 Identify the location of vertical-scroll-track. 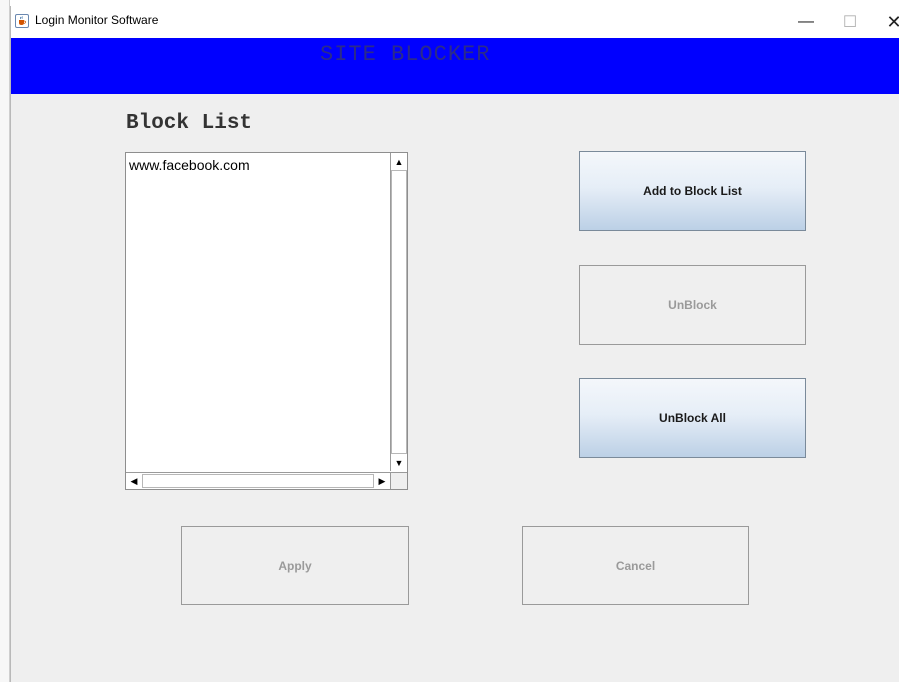
(399, 312).